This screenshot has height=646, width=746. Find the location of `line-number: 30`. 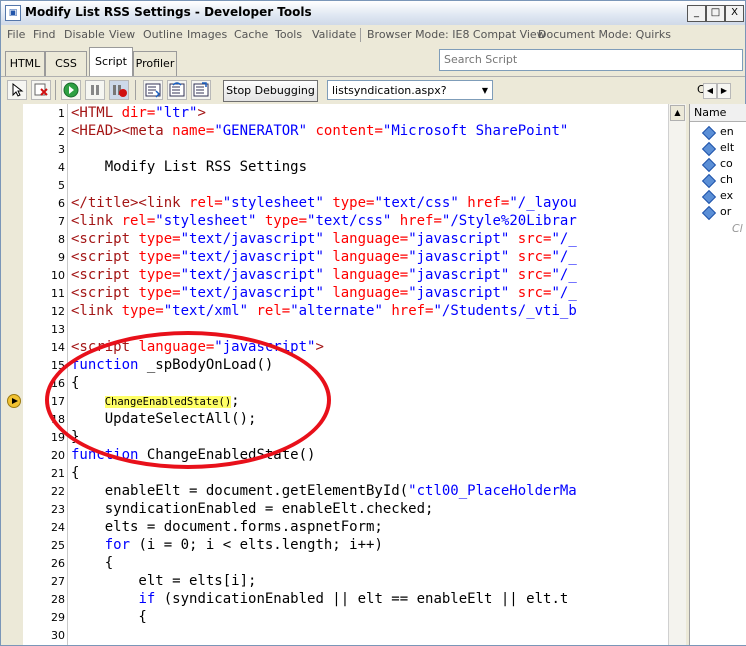

line-number: 30 is located at coordinates (58, 635).